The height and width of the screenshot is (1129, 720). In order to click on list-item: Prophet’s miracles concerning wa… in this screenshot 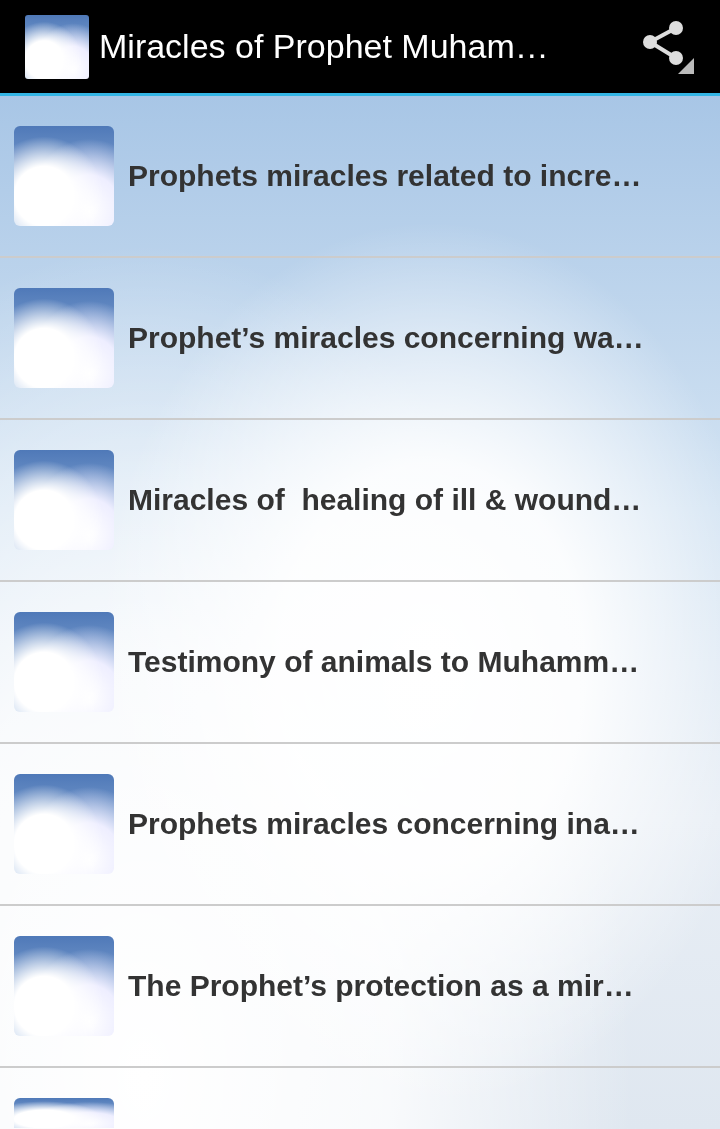, I will do `click(360, 339)`.